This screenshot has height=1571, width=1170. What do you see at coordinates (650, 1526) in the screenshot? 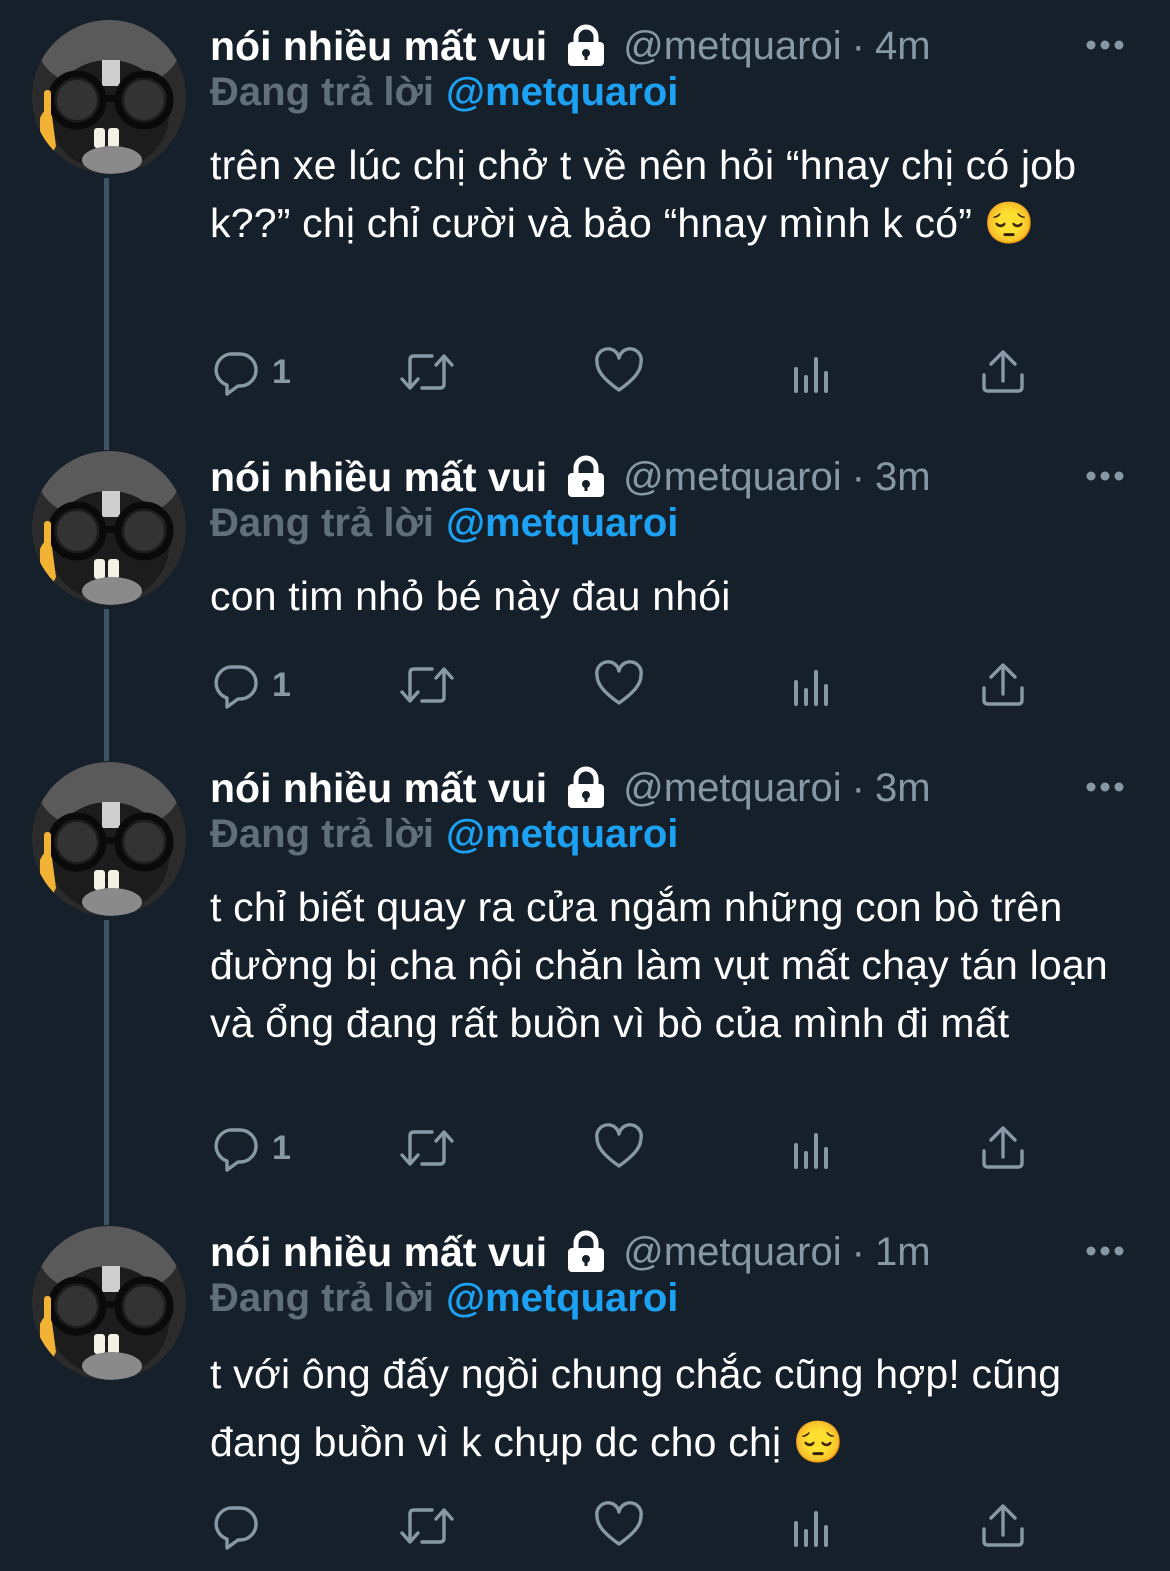
I see `action-bar` at bounding box center [650, 1526].